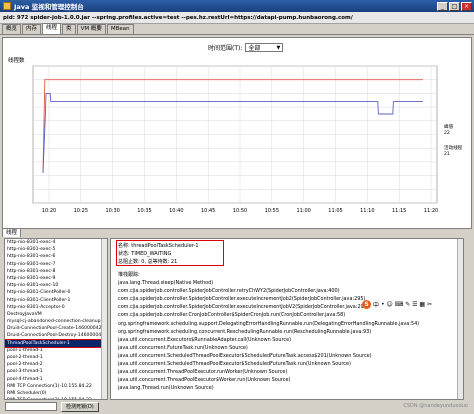 The height and width of the screenshot is (414, 474). I want to click on x-tick-label: 11:10, so click(367, 211).